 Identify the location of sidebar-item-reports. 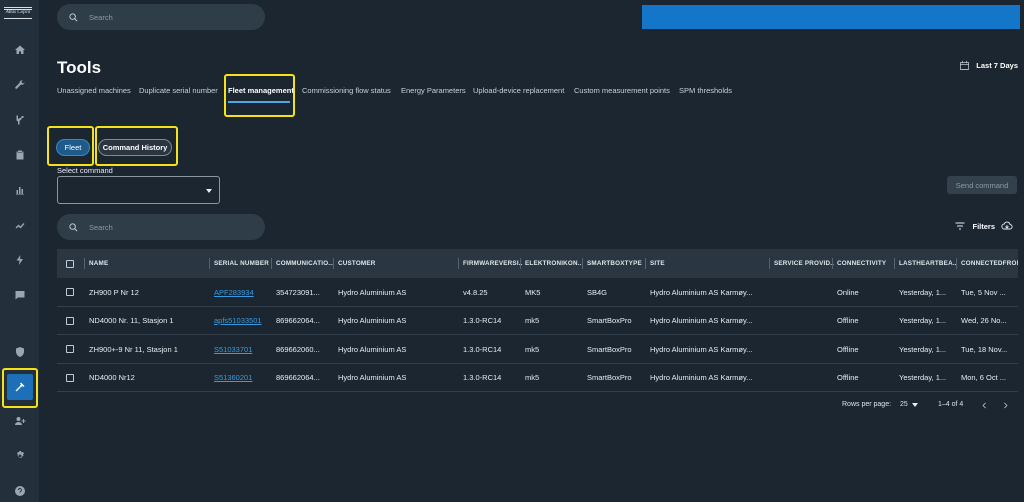
(19, 155).